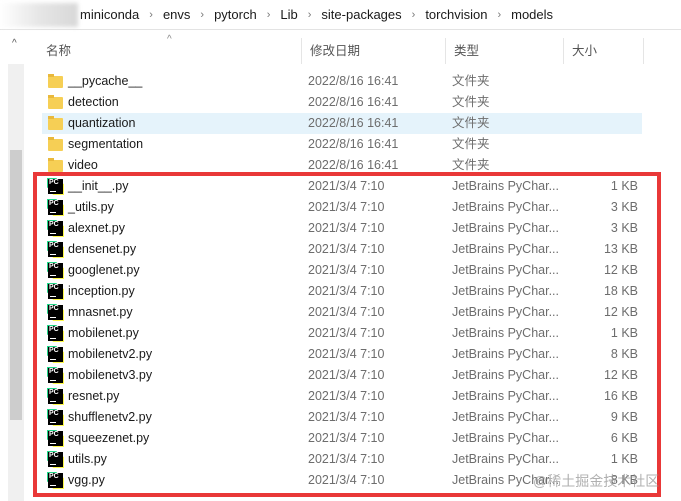 Image resolution: width=681 pixels, height=501 pixels. Describe the element at coordinates (106, 144) in the screenshot. I see `file-name: segmentation` at that location.